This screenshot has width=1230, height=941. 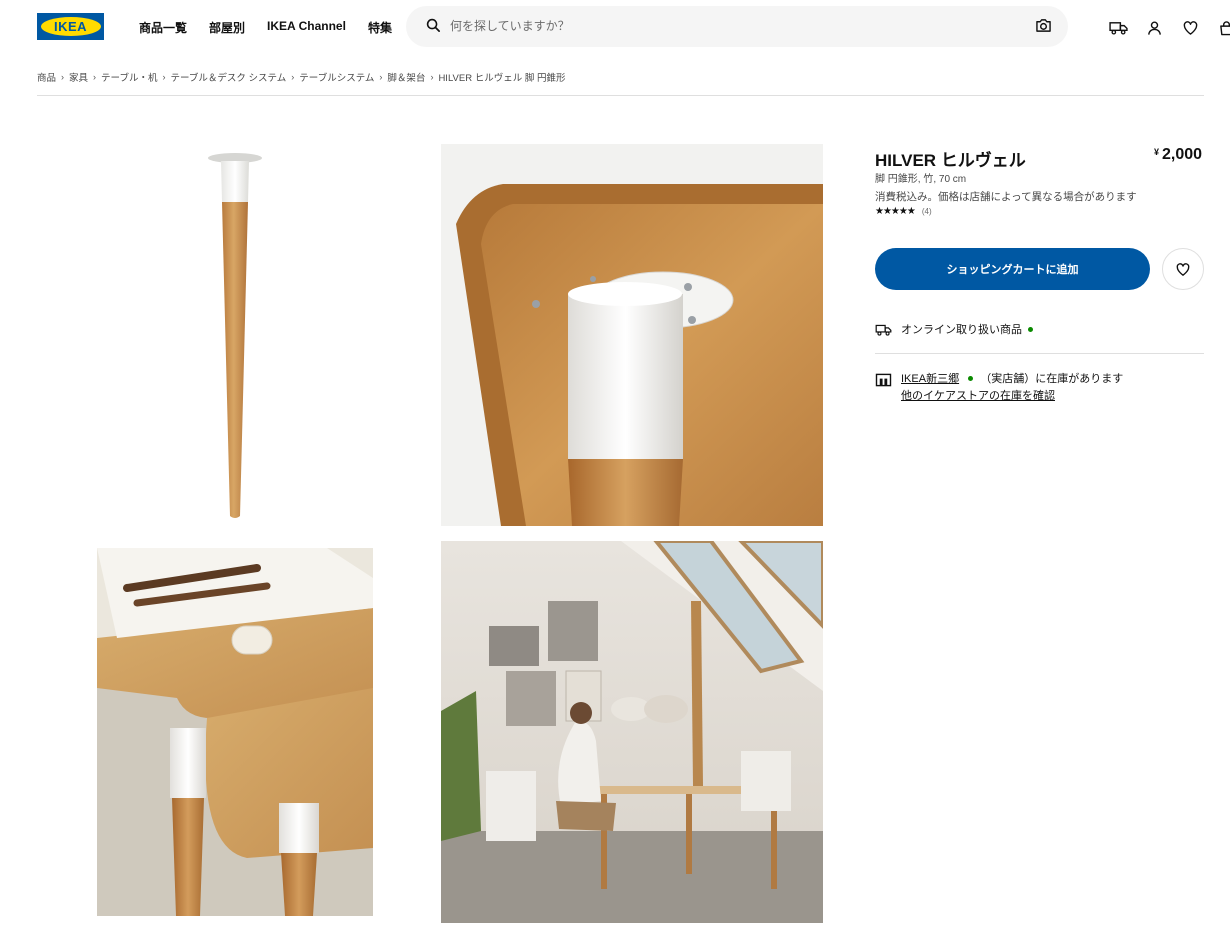 I want to click on nav-item-products: 商品一覧, so click(x=163, y=27).